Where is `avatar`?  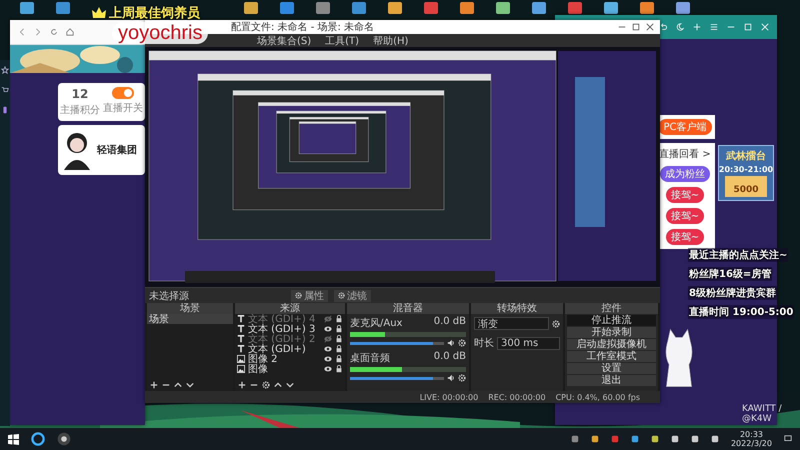 avatar is located at coordinates (77, 150).